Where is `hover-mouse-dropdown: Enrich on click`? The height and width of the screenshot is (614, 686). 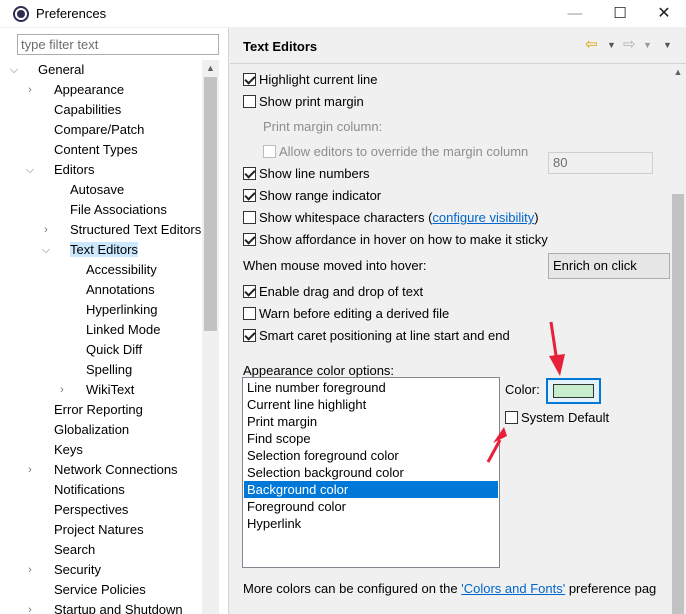 hover-mouse-dropdown: Enrich on click is located at coordinates (609, 266).